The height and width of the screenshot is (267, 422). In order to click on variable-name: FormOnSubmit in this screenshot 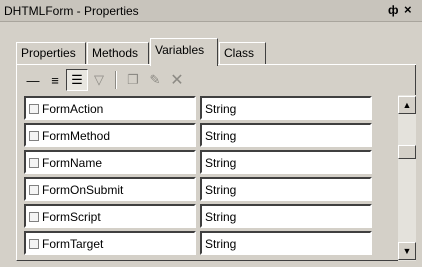, I will do `click(83, 190)`.